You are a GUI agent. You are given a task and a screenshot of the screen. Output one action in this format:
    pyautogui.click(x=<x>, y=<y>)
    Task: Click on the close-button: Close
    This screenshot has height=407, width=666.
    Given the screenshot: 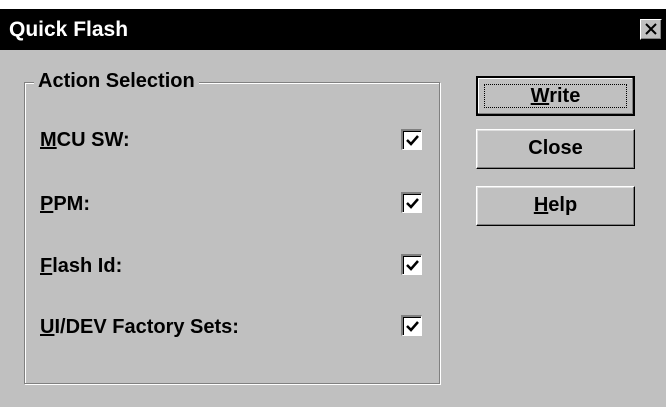 What is the action you would take?
    pyautogui.click(x=555, y=149)
    